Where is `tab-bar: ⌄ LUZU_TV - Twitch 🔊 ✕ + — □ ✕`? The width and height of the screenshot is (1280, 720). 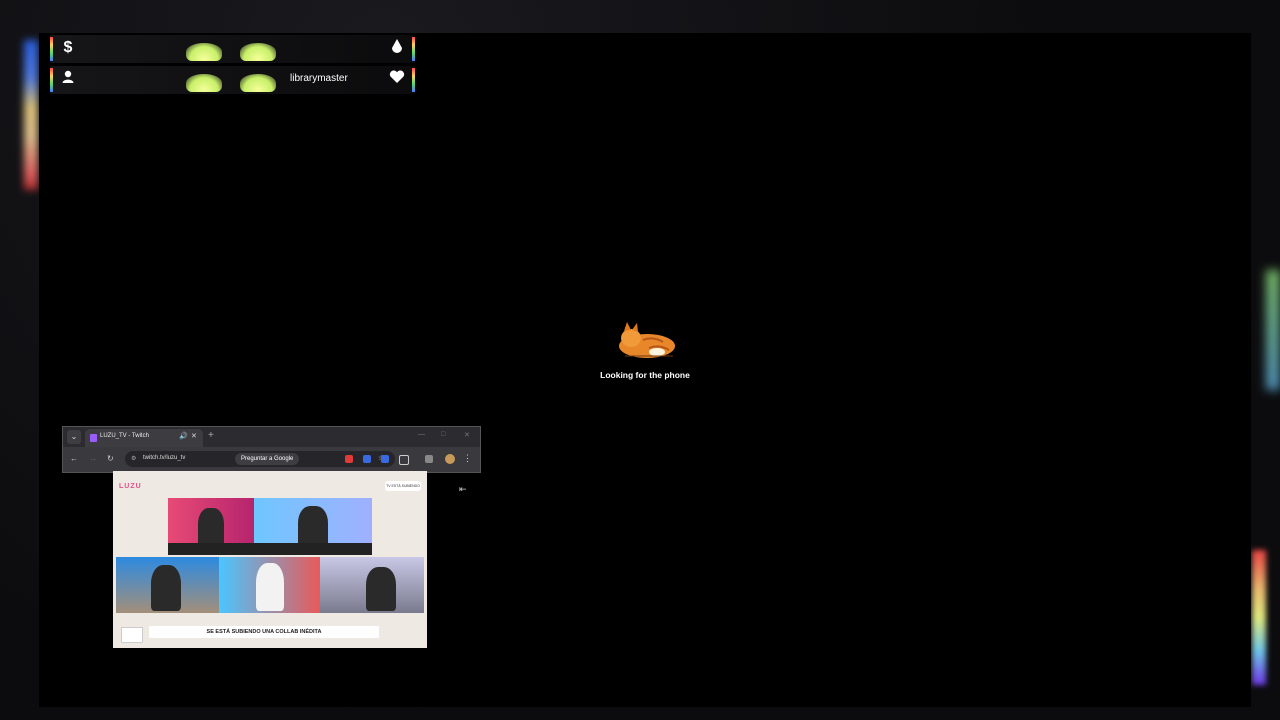 tab-bar: ⌄ LUZU_TV - Twitch 🔊 ✕ + — □ ✕ is located at coordinates (271, 437).